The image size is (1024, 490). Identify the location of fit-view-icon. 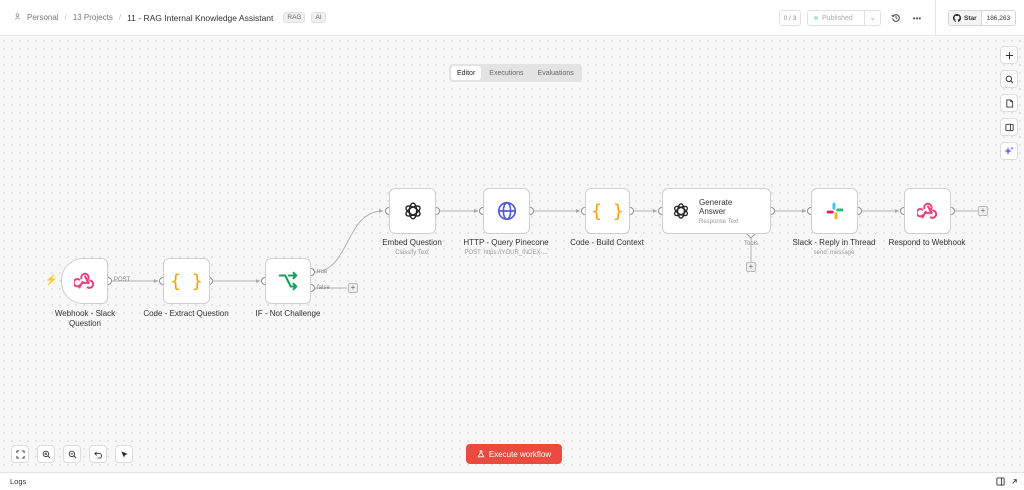
(20, 454).